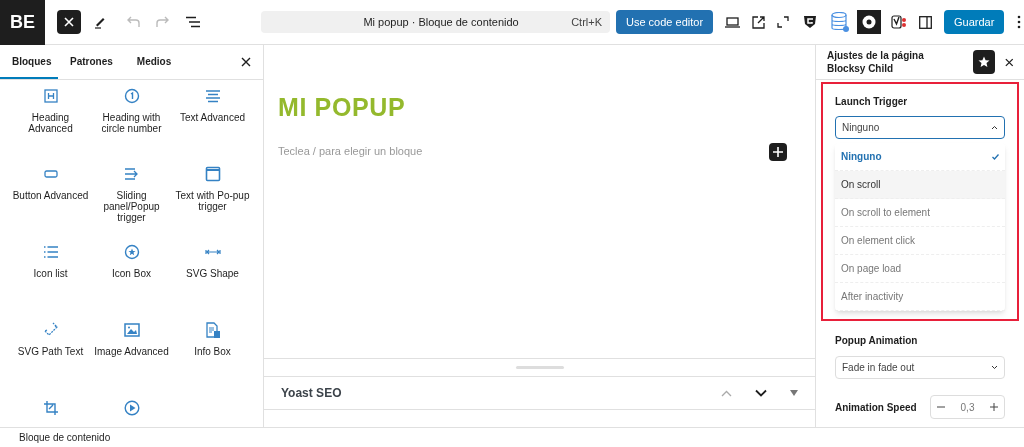 The width and height of the screenshot is (1024, 447). What do you see at coordinates (154, 62) in the screenshot?
I see `inserter-tab: Medios` at bounding box center [154, 62].